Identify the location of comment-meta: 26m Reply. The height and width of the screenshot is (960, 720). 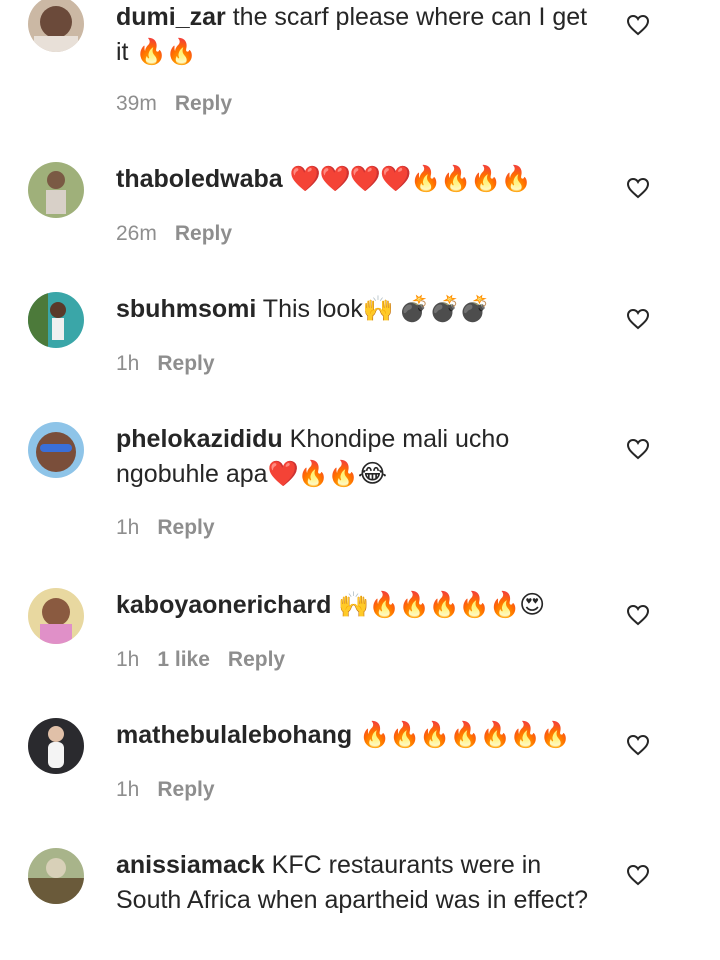
(174, 234).